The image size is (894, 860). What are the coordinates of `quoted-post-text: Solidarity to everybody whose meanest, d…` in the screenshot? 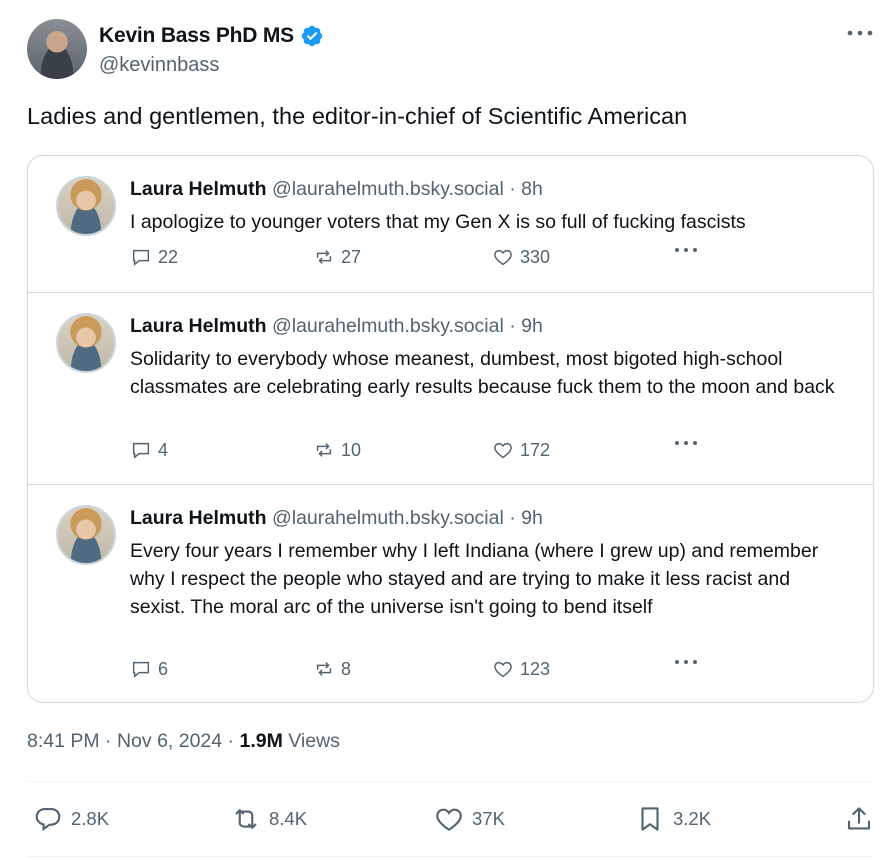 It's located at (482, 373).